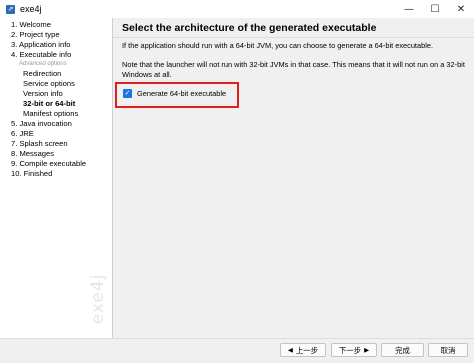  What do you see at coordinates (56, 134) in the screenshot?
I see `step-item: 6. JRE` at bounding box center [56, 134].